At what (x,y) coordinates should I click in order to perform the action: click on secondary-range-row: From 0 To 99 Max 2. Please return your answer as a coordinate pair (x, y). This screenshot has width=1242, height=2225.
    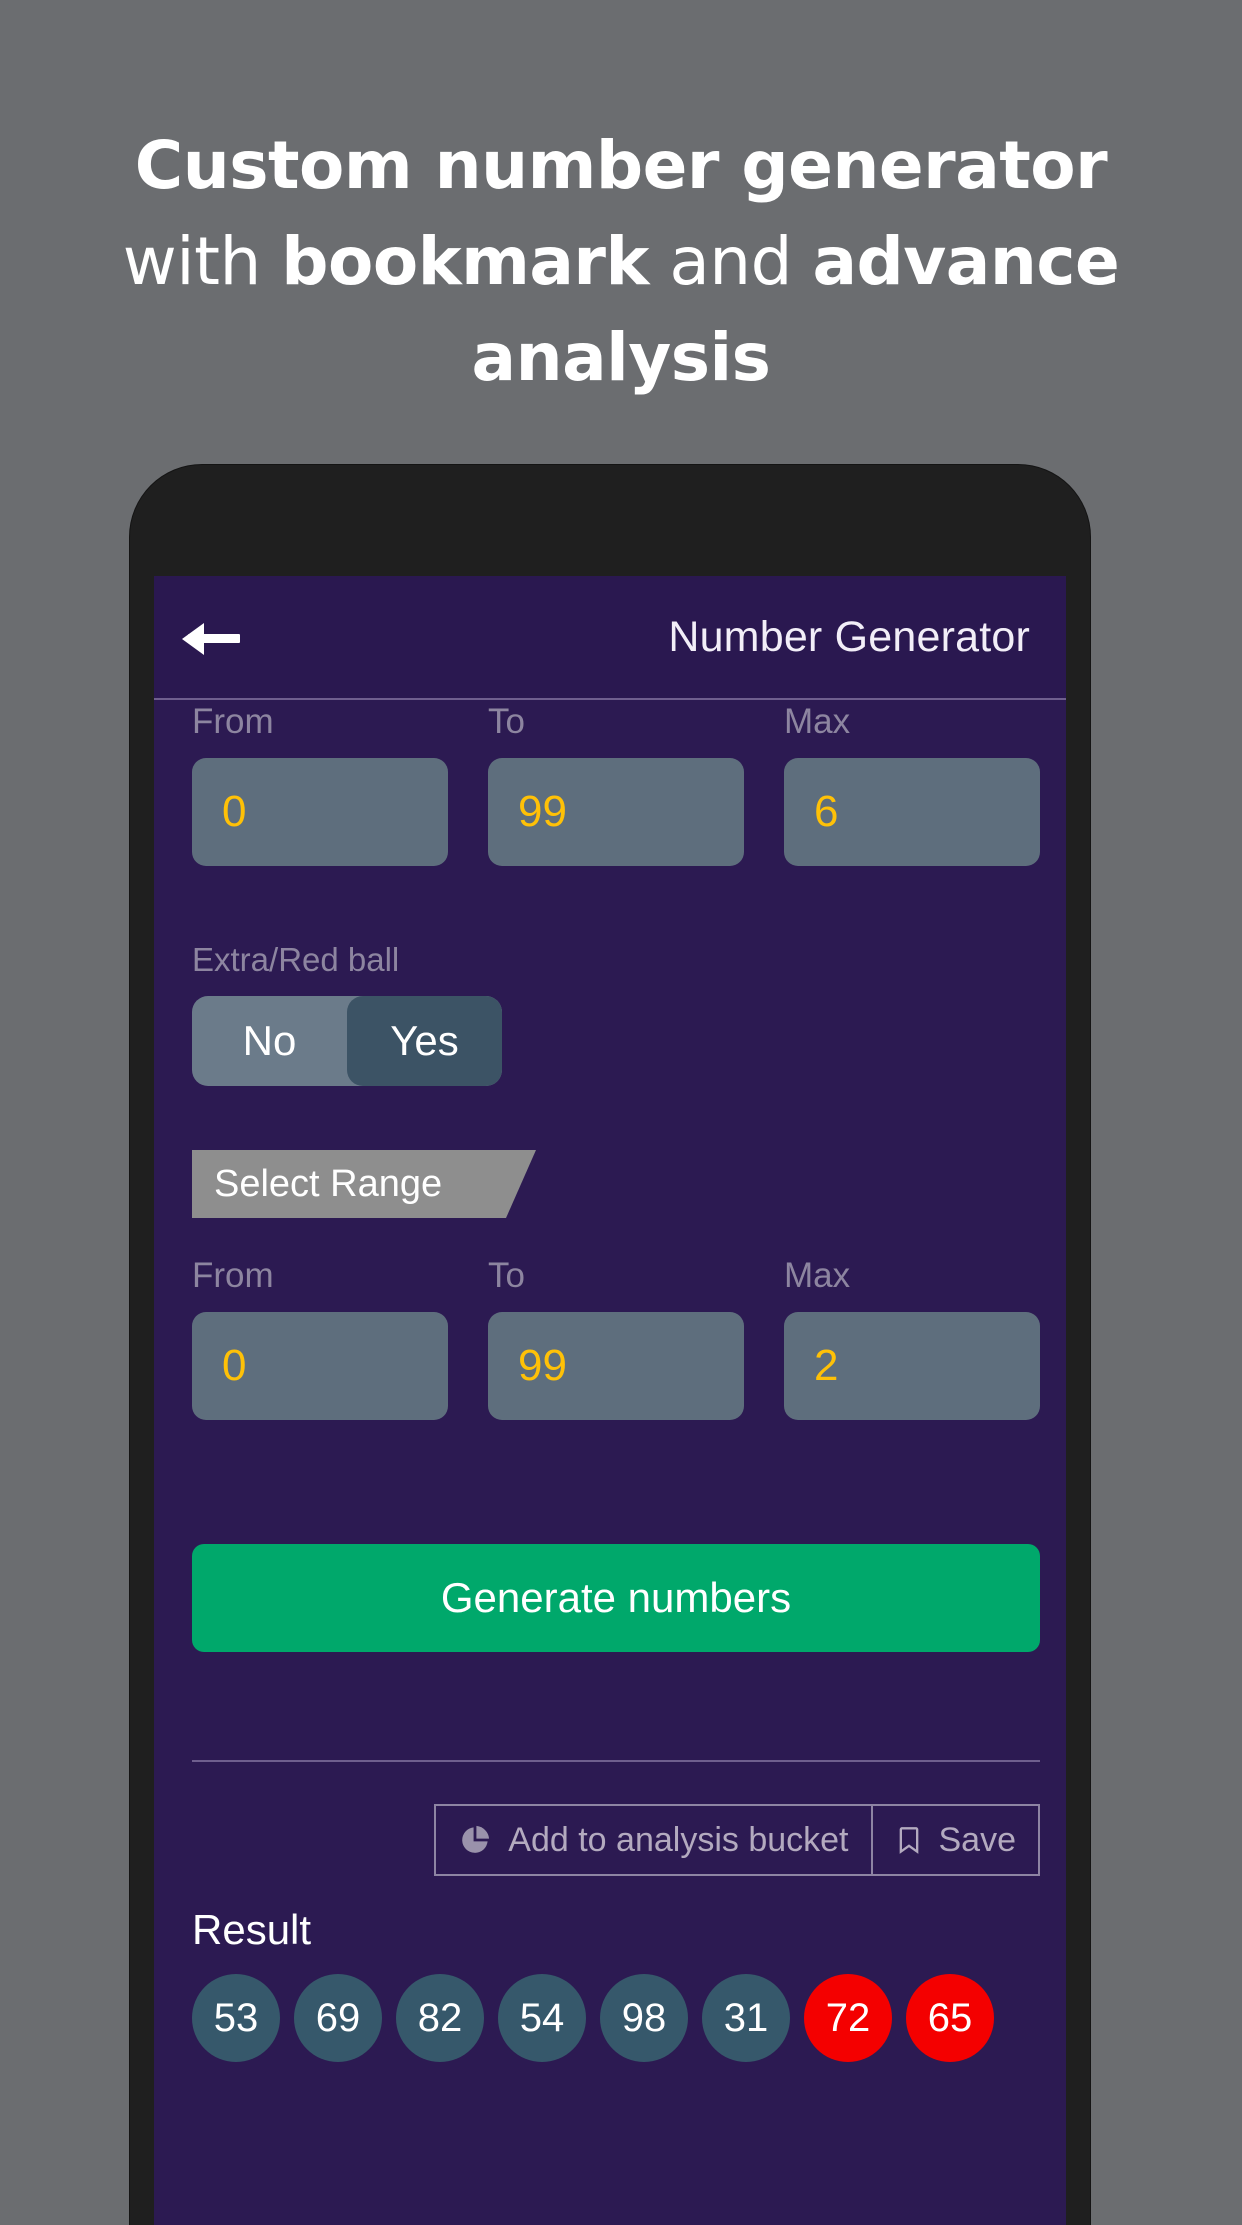
    Looking at the image, I should click on (610, 1337).